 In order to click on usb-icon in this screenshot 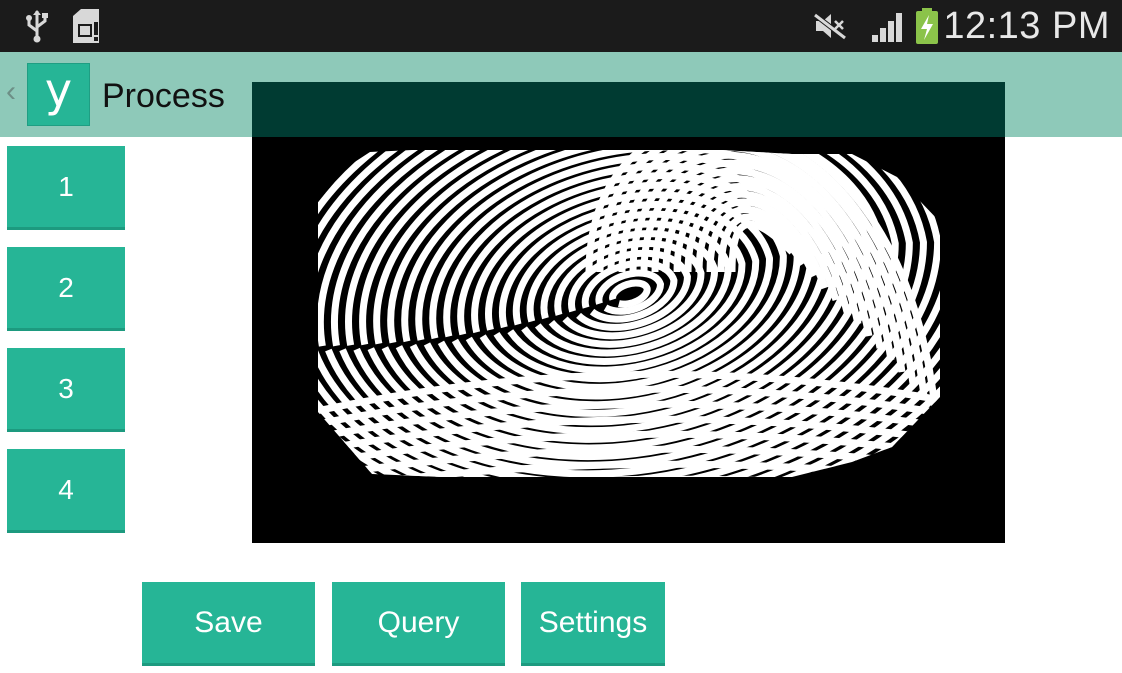, I will do `click(37, 26)`.